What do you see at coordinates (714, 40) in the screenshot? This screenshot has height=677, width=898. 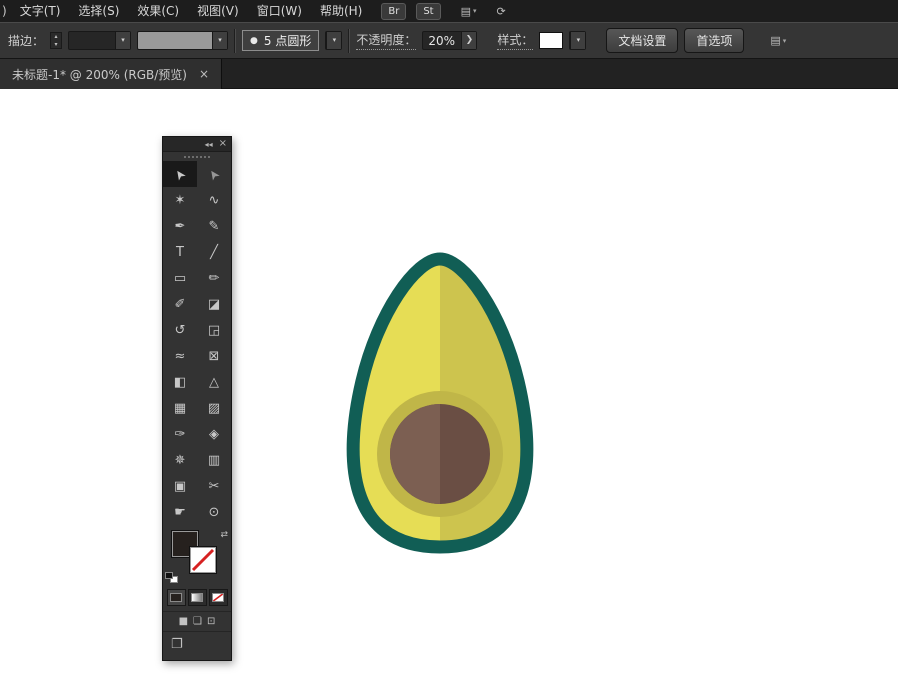 I see `preferences-button: 首选项` at bounding box center [714, 40].